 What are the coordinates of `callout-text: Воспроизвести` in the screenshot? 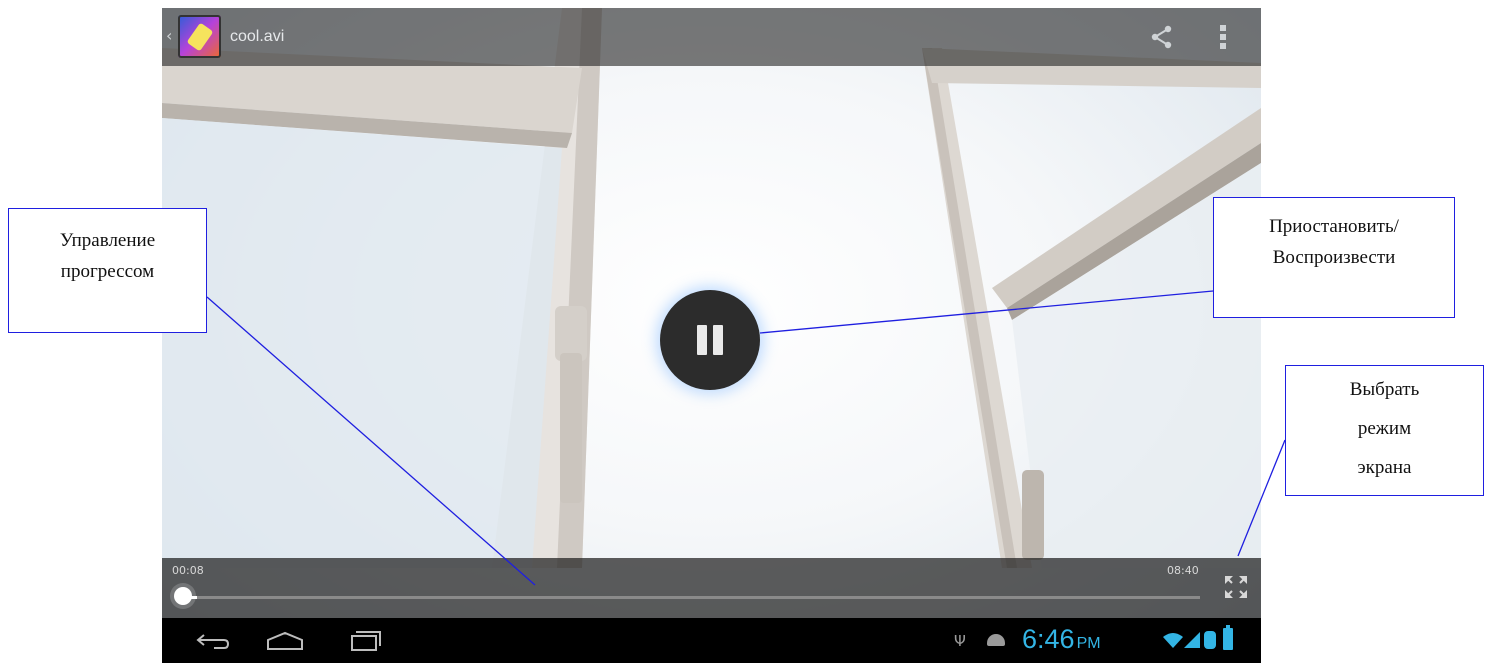 It's located at (1334, 257).